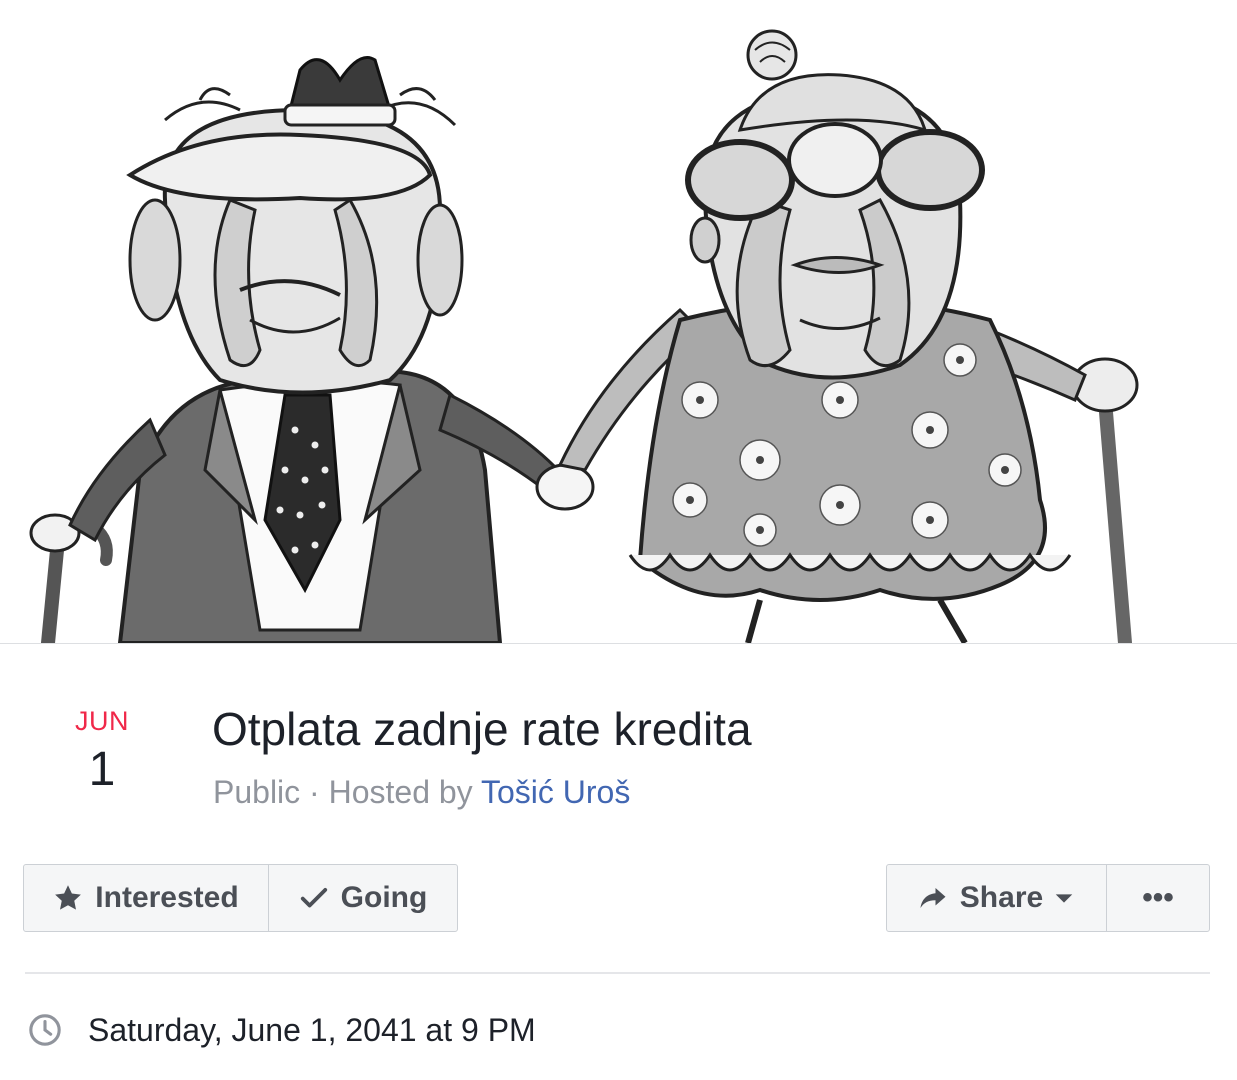  I want to click on event-meta: Public · Hosted by Tošić Uroš, so click(421, 792).